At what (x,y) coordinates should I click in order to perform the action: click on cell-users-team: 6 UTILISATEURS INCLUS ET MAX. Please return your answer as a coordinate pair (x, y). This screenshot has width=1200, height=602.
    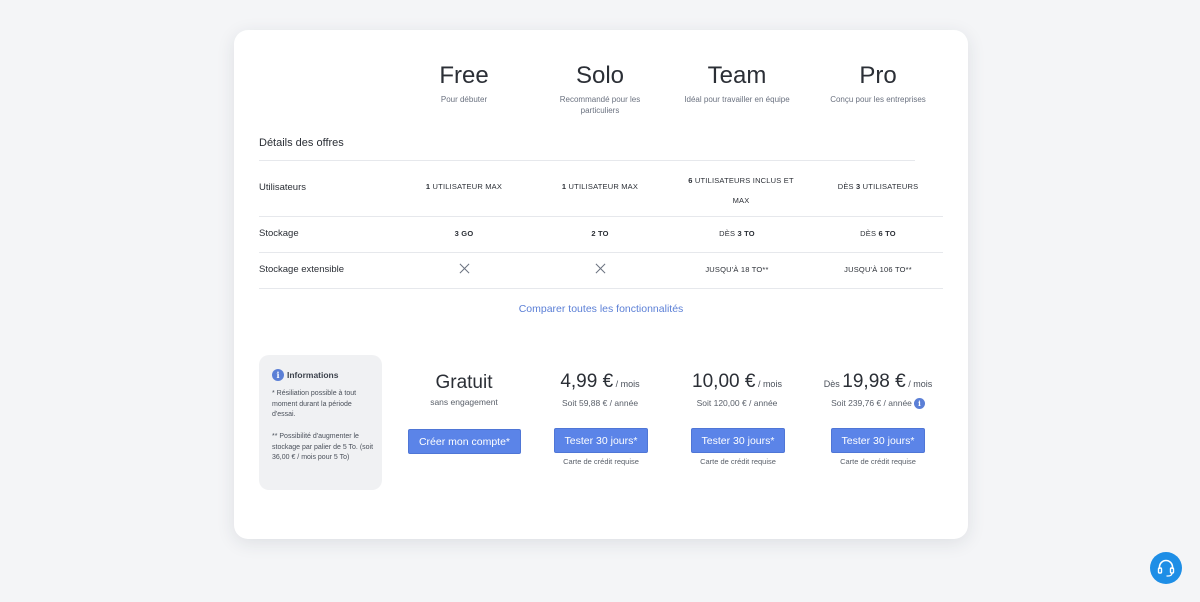
    Looking at the image, I should click on (741, 191).